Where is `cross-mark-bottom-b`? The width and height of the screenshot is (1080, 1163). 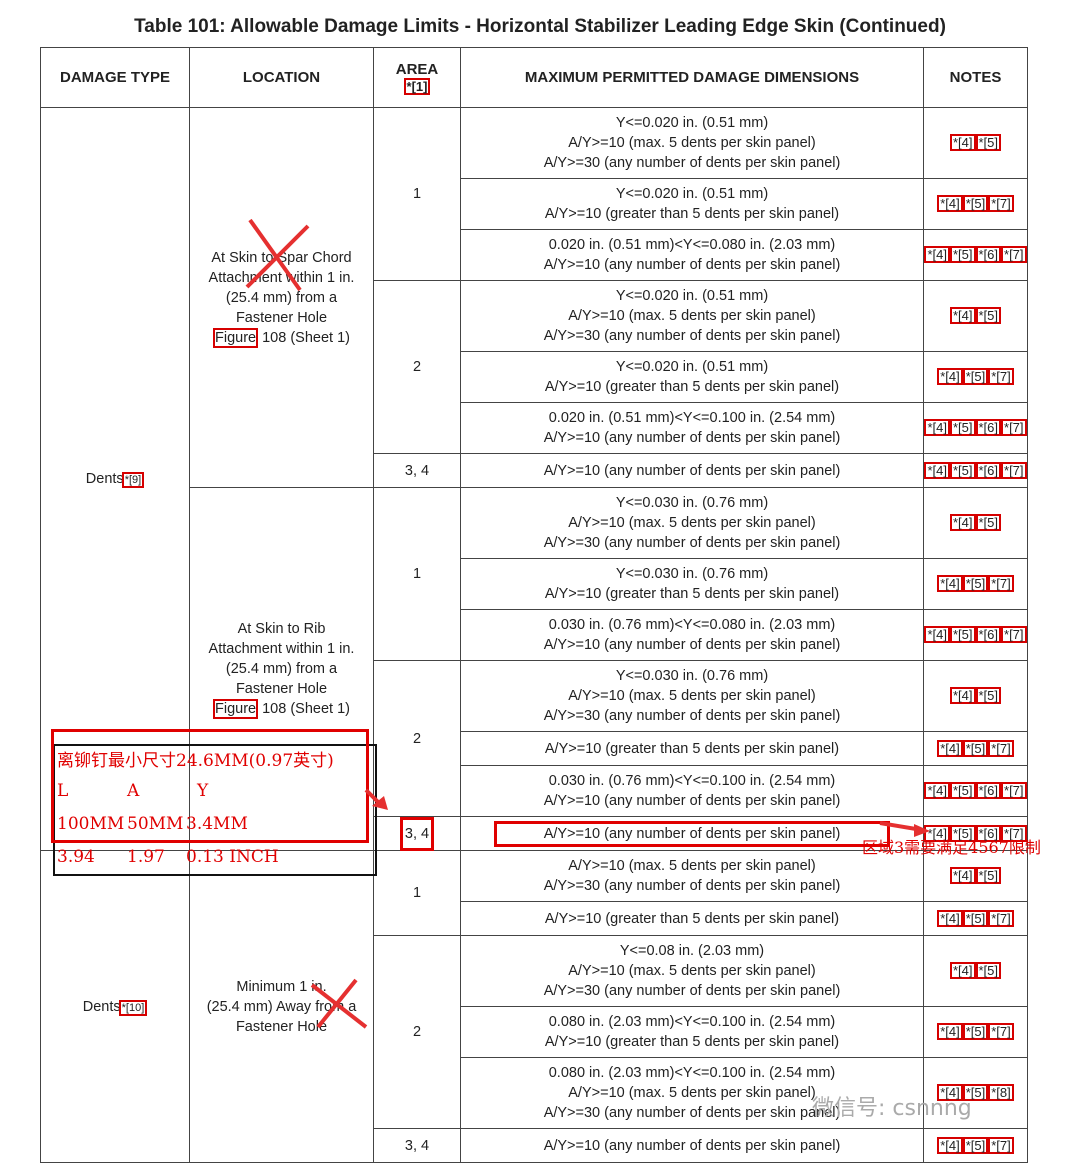
cross-mark-bottom-b is located at coordinates (337, 1003).